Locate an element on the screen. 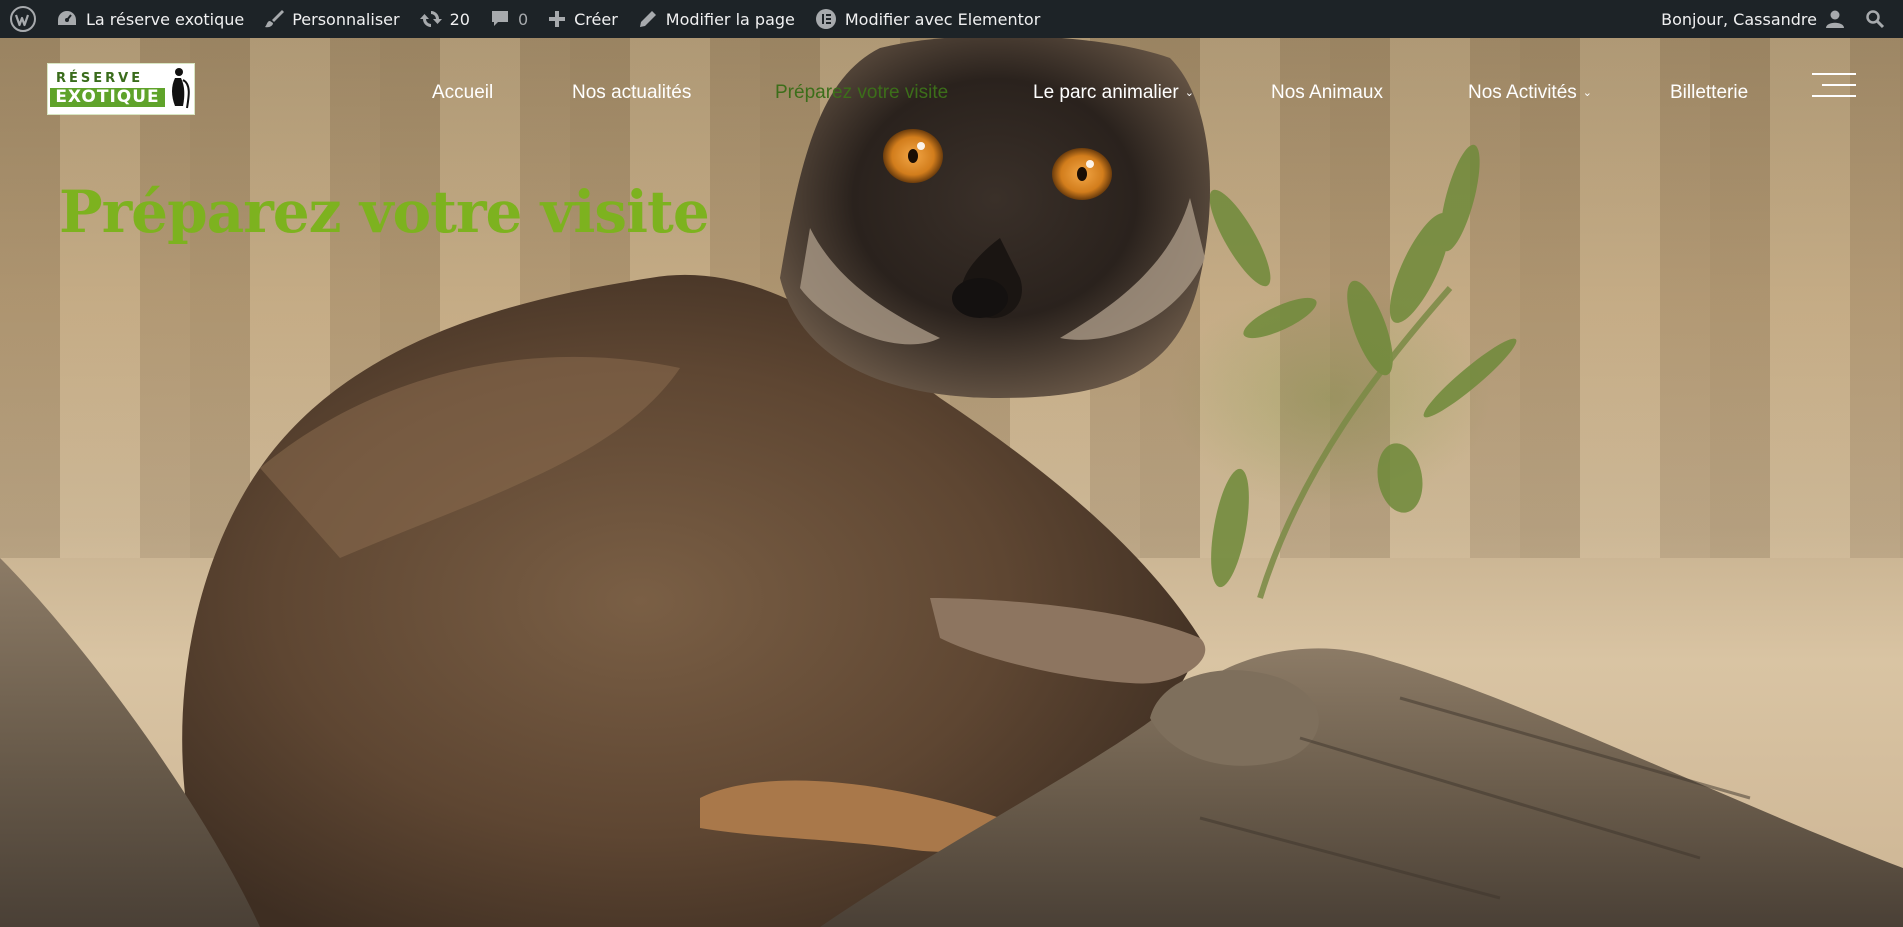 The image size is (1903, 927). search-button is located at coordinates (1875, 19).